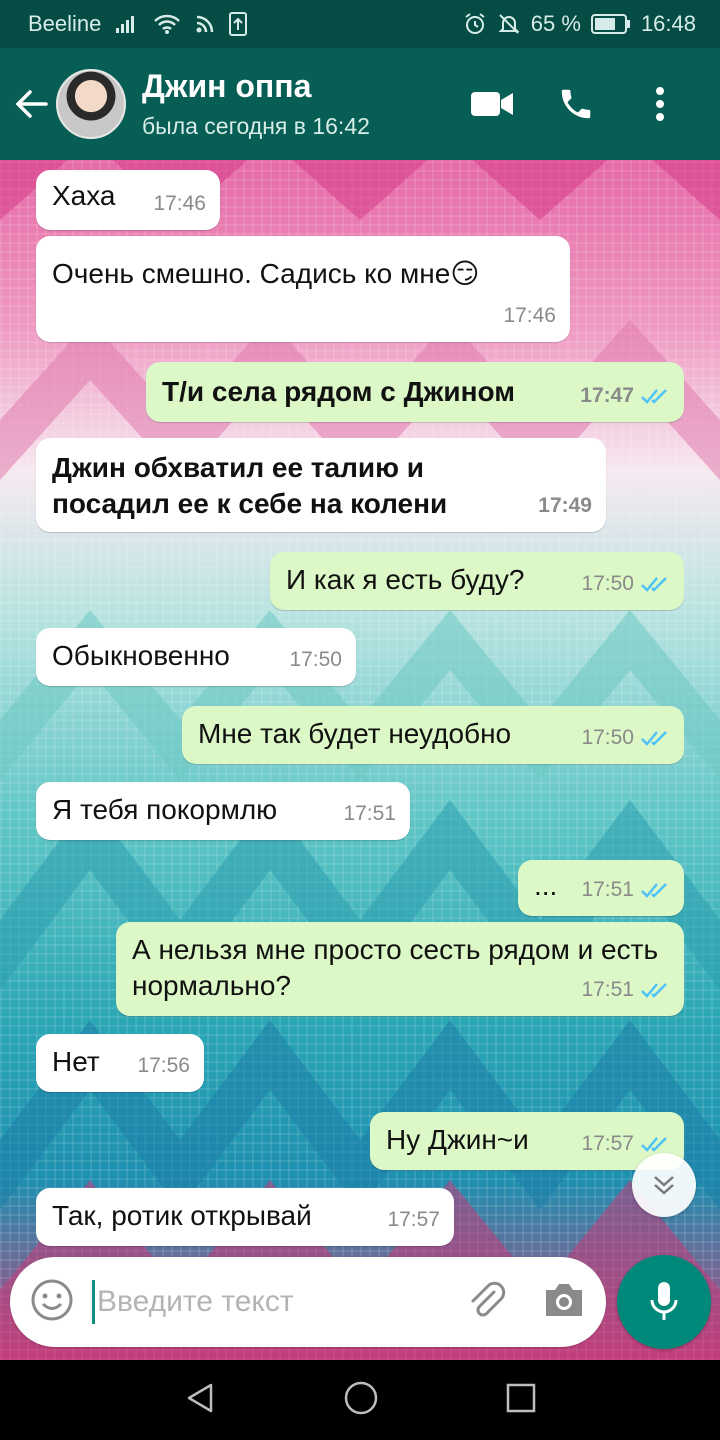 The image size is (720, 1440). Describe the element at coordinates (405, 579) in the screenshot. I see `message-text: И как я есть буду?` at that location.